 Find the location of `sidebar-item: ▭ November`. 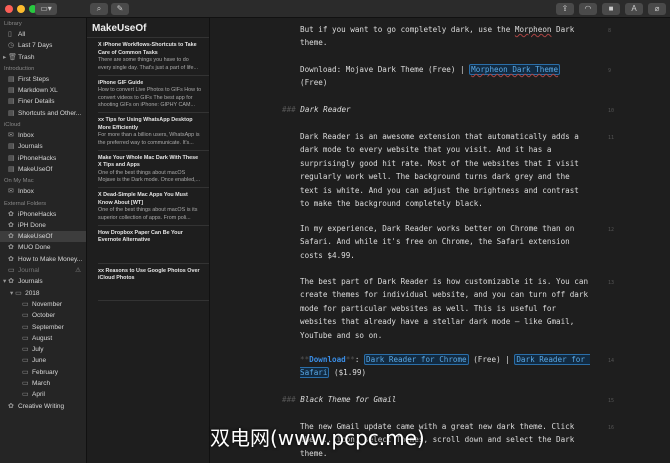

sidebar-item: ▭ November is located at coordinates (43, 304).